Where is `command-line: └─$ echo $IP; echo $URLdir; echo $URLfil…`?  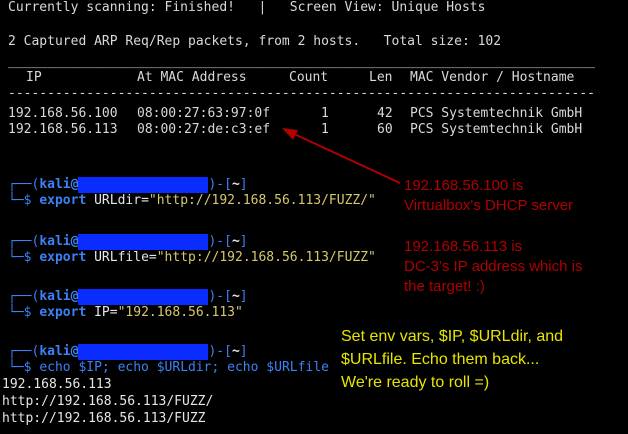
command-line: └─$ echo $IP; echo $URLdir; echo $URLfil… is located at coordinates (168, 367).